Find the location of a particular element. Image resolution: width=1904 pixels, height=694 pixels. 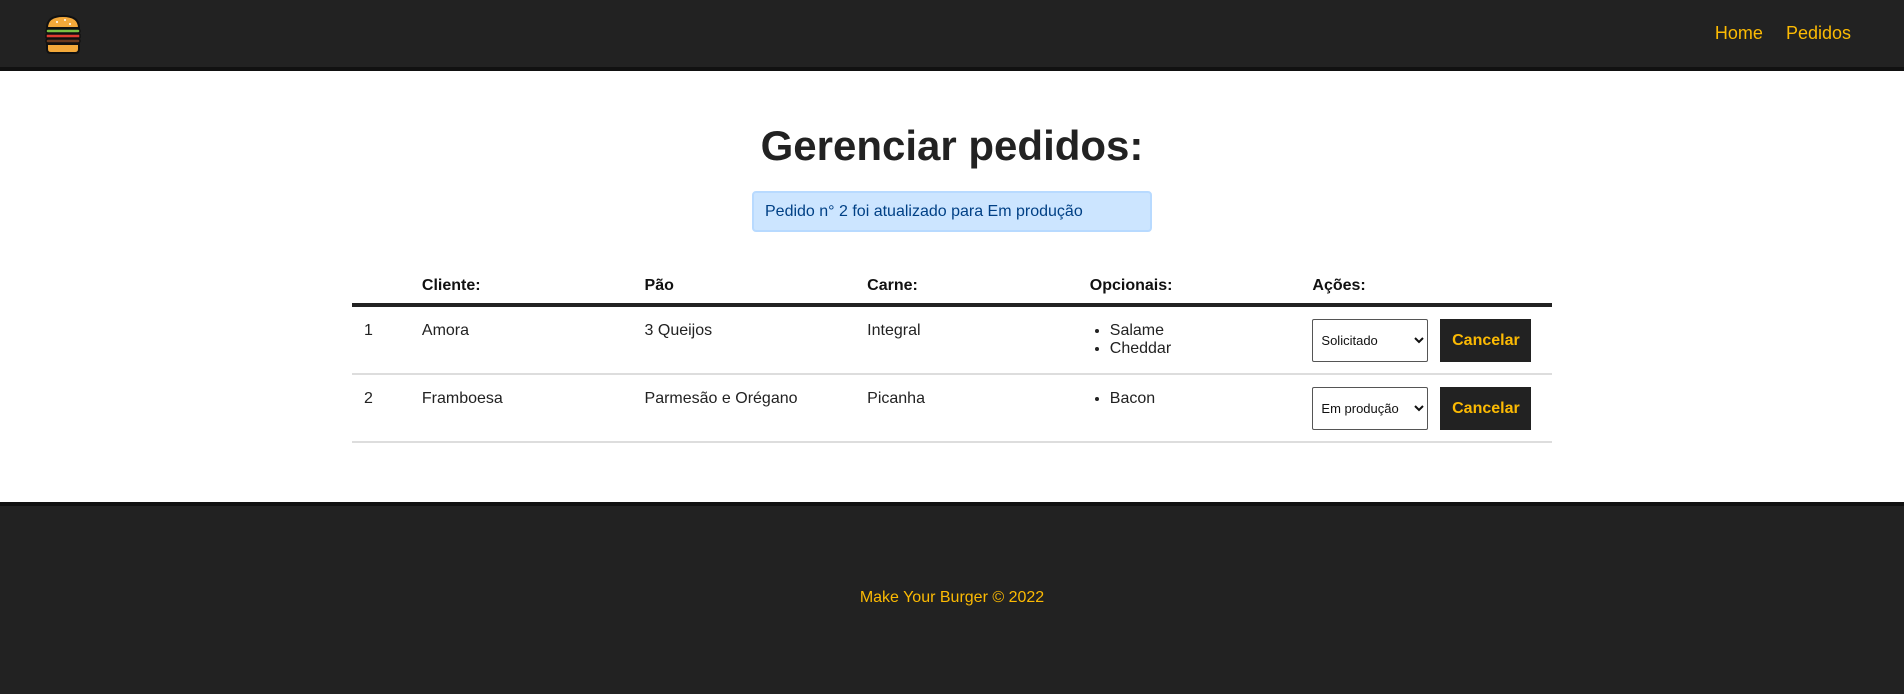

header-opcionais: Opcionais: is located at coordinates (1131, 285).